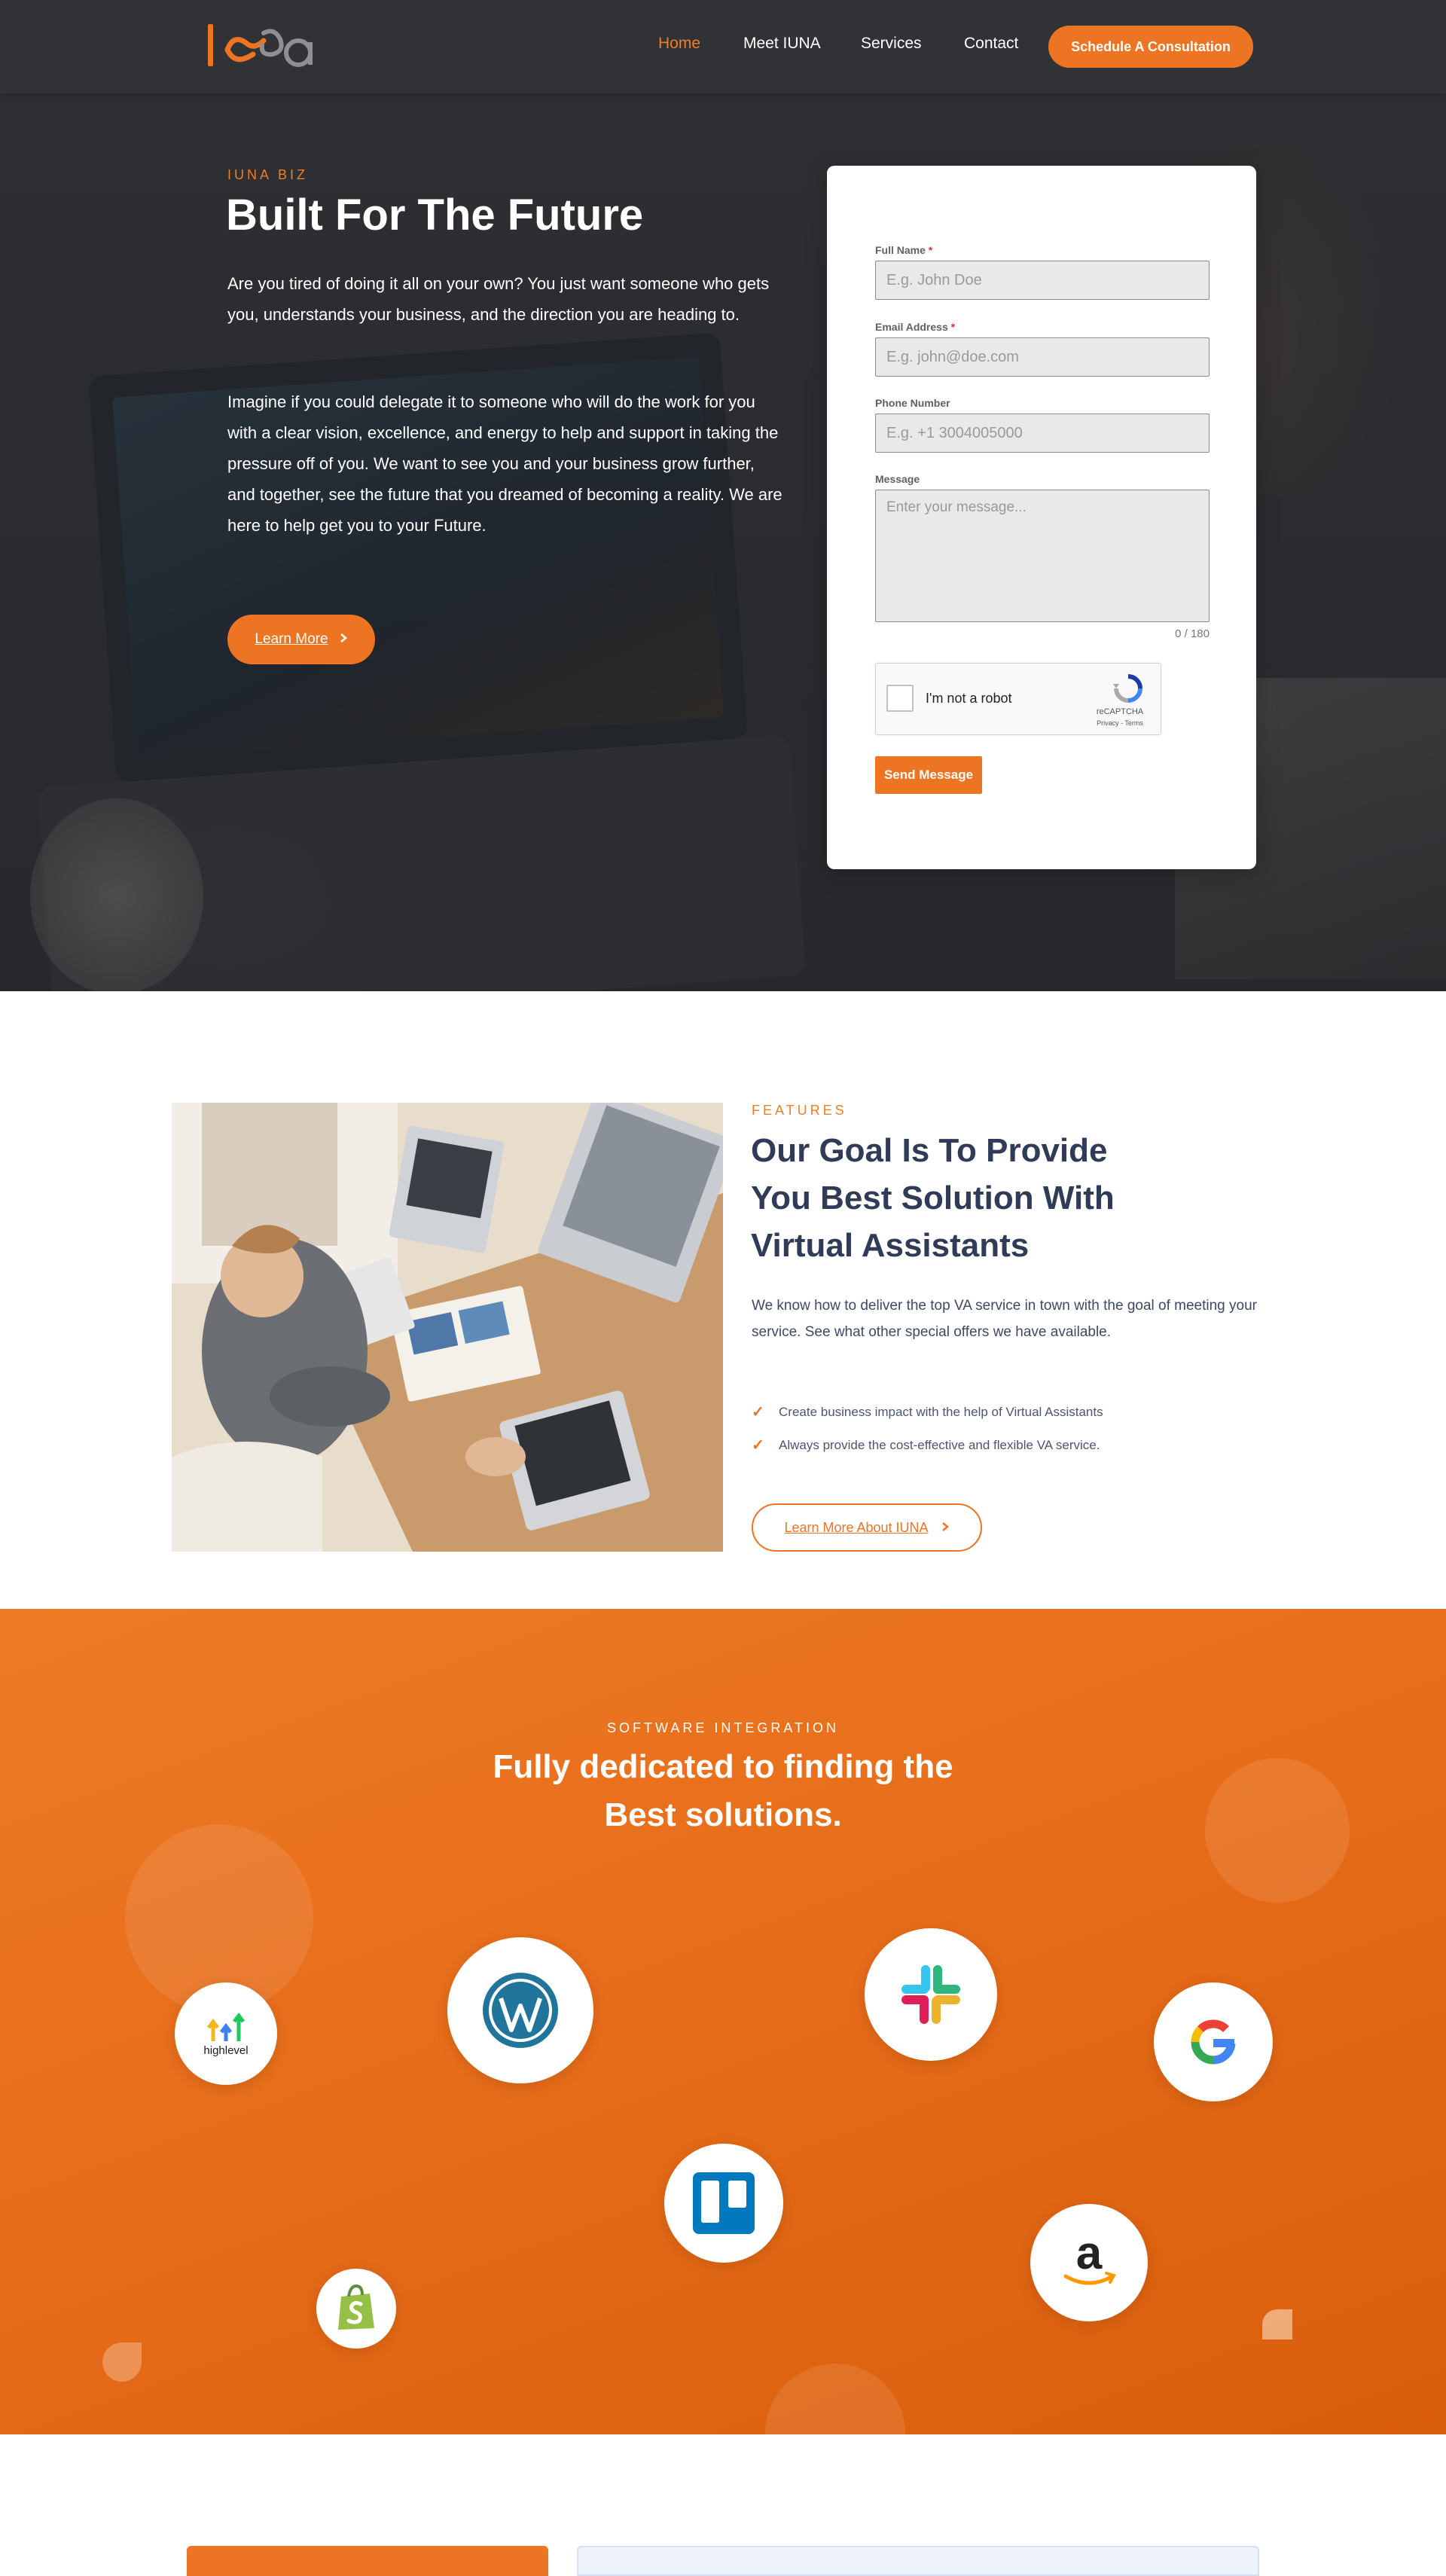 Image resolution: width=1446 pixels, height=2576 pixels. I want to click on next-section-preview, so click(723, 2505).